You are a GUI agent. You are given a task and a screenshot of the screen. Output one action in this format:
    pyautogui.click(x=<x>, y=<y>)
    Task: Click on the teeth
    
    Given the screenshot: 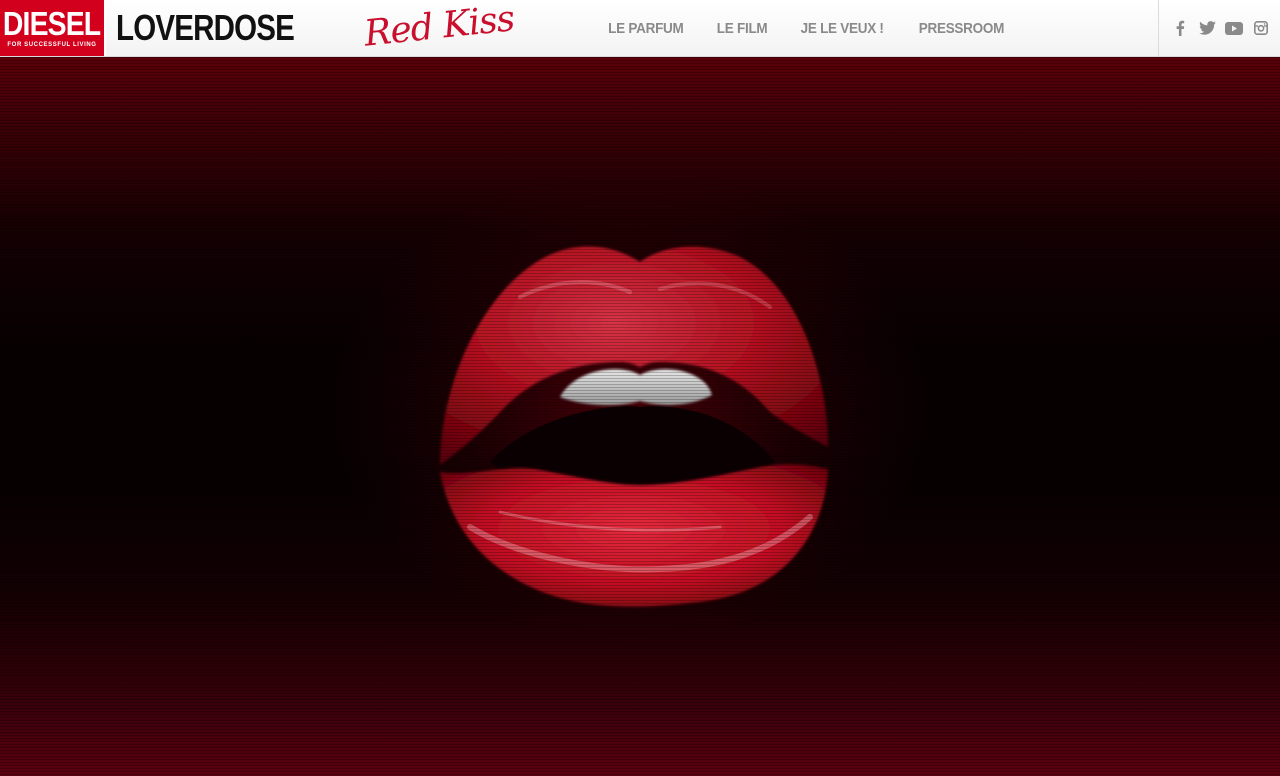 What is the action you would take?
    pyautogui.click(x=636, y=387)
    